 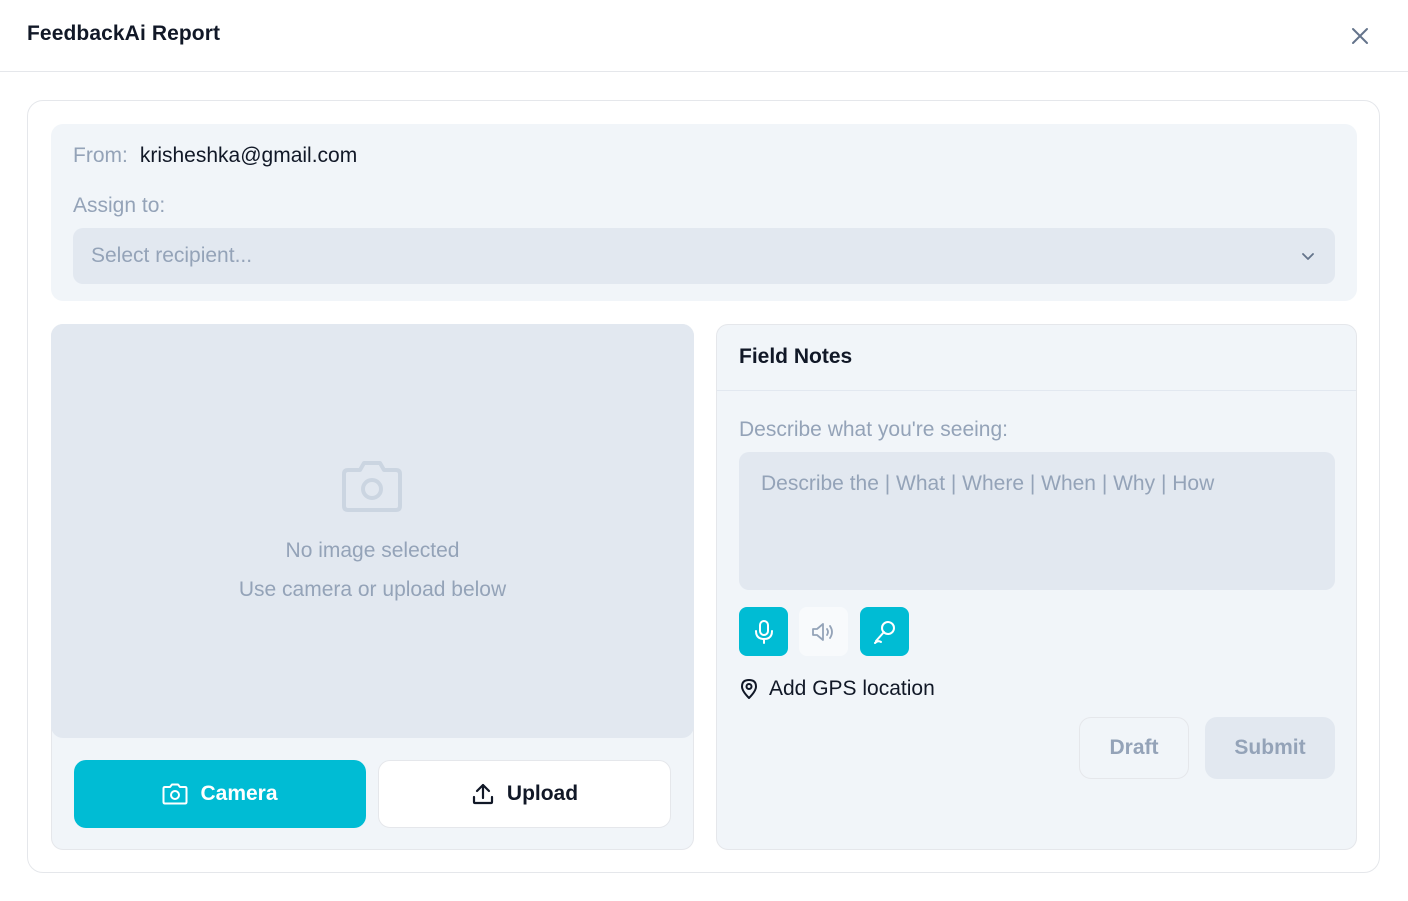 I want to click on field-notes-header: Field Notes, so click(x=1036, y=358).